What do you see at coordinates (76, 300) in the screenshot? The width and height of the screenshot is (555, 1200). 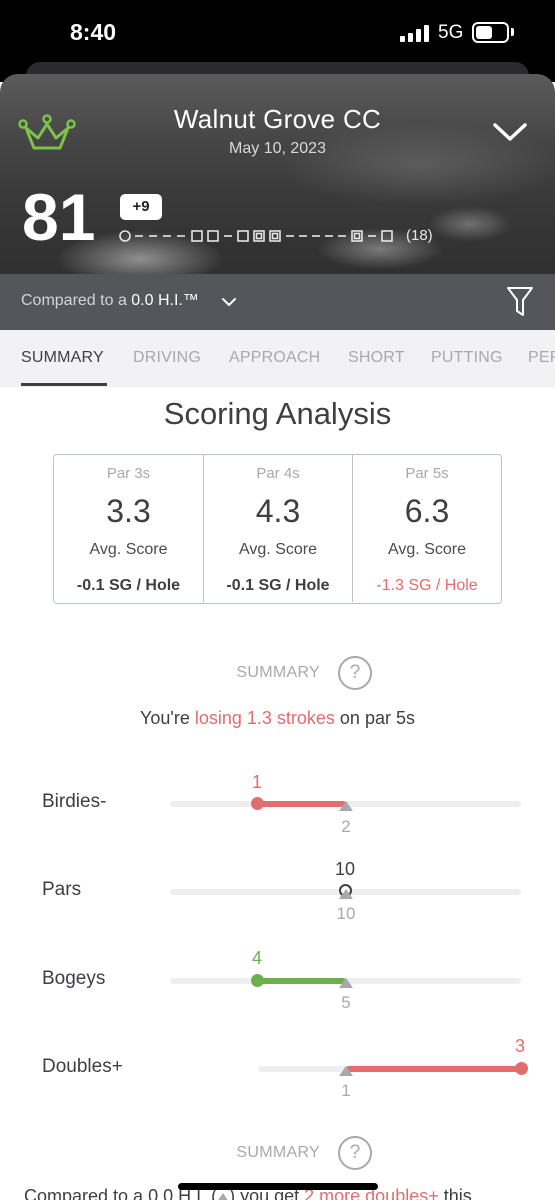 I see `compare-prefix: Compared to a` at bounding box center [76, 300].